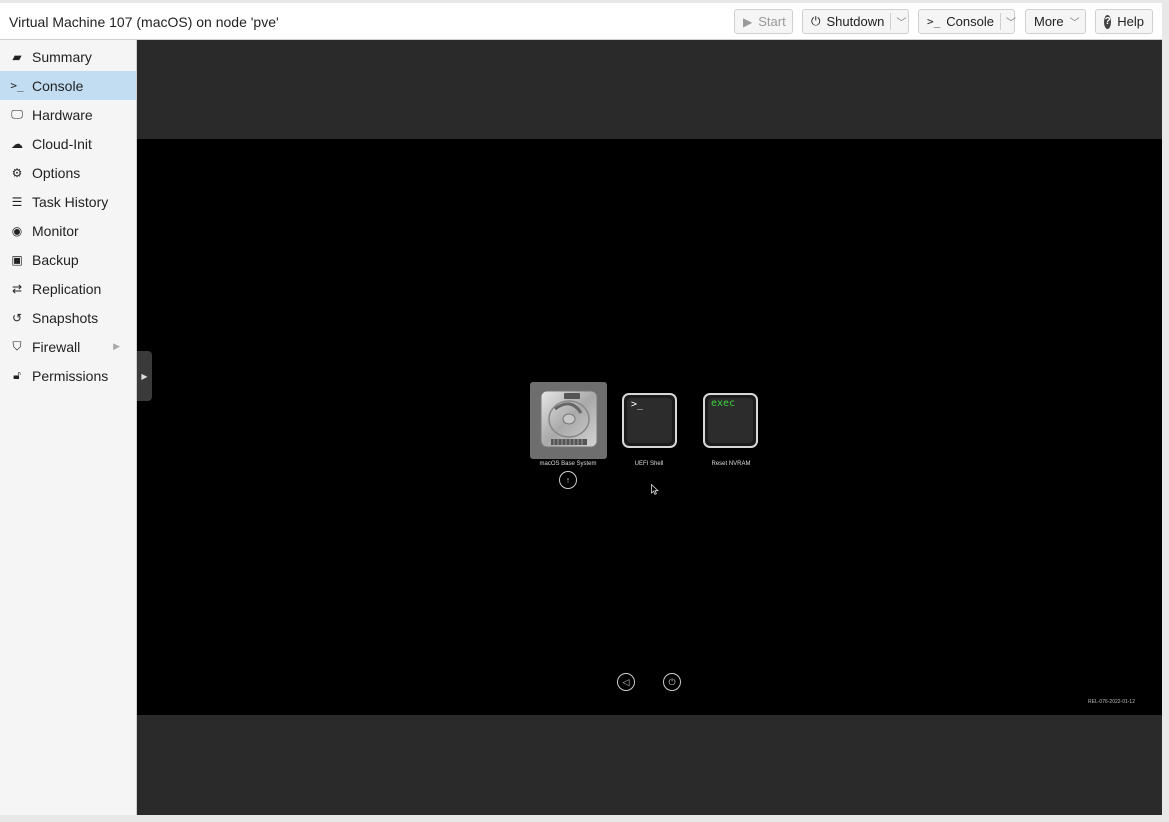  Describe the element at coordinates (17, 317) in the screenshot. I see `history-icon: ↺` at that location.